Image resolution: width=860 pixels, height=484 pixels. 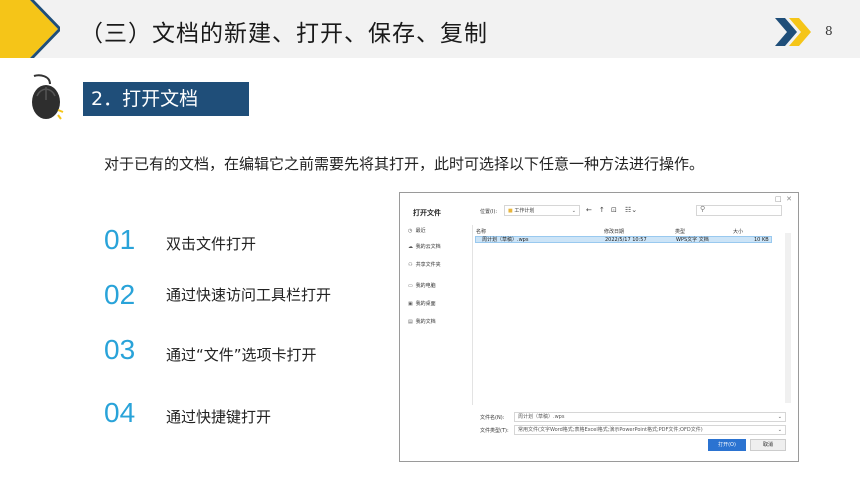 What do you see at coordinates (739, 210) in the screenshot?
I see `search-input: ⚲` at bounding box center [739, 210].